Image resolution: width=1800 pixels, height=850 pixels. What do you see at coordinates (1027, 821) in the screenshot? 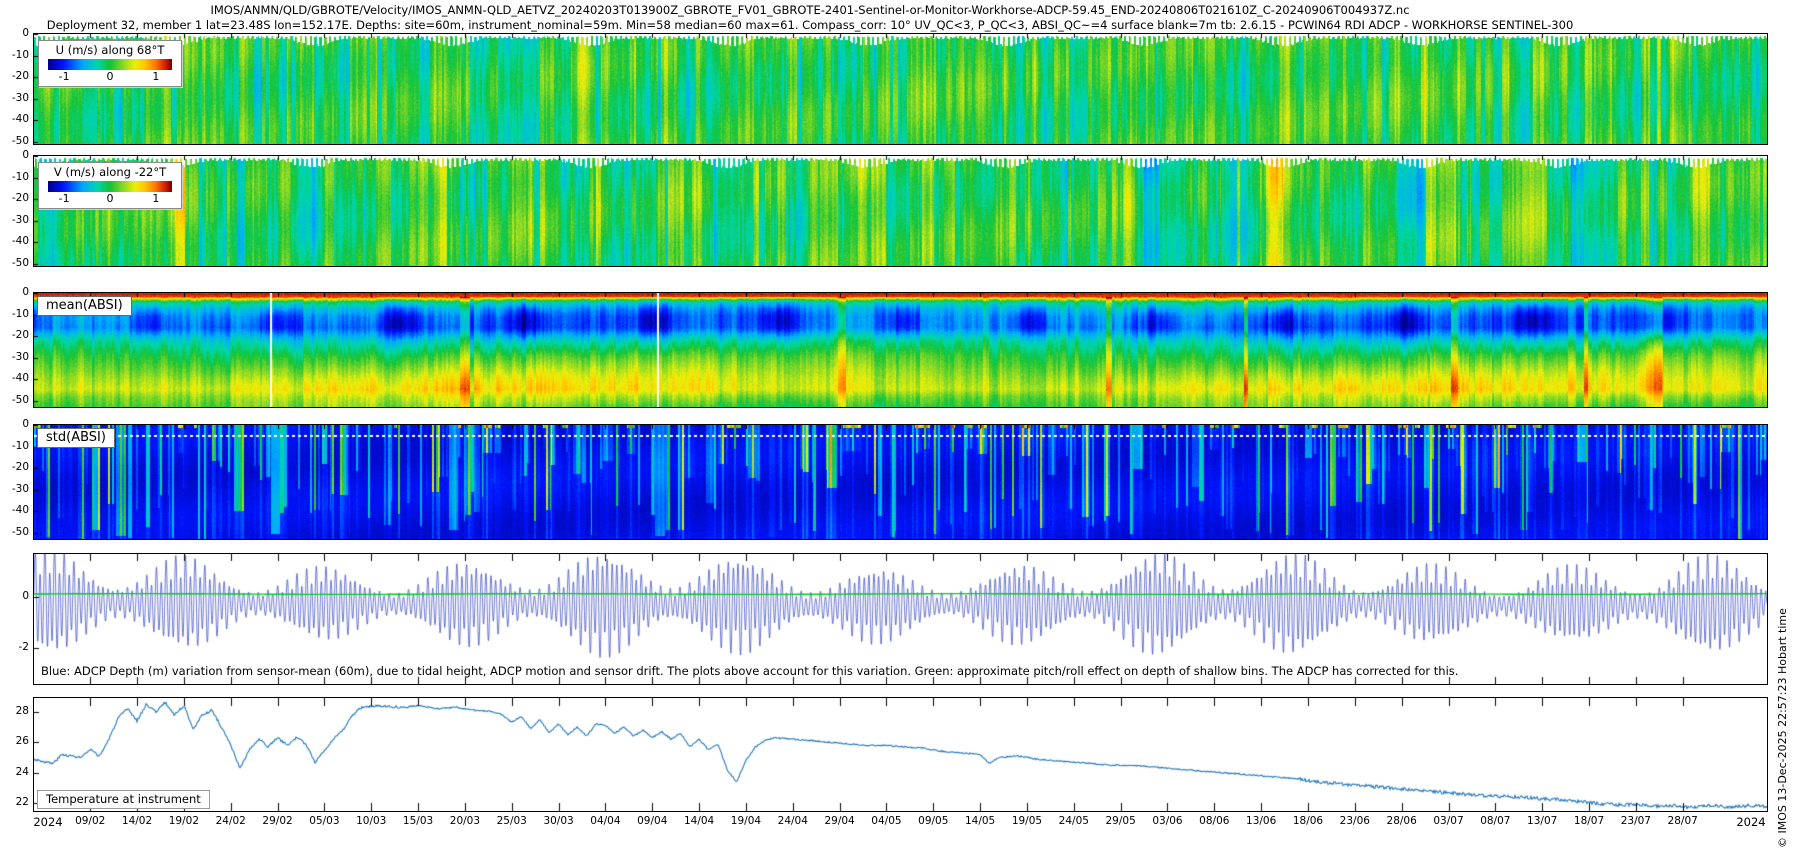
I see `x-axis-date-label: 19/05` at bounding box center [1027, 821].